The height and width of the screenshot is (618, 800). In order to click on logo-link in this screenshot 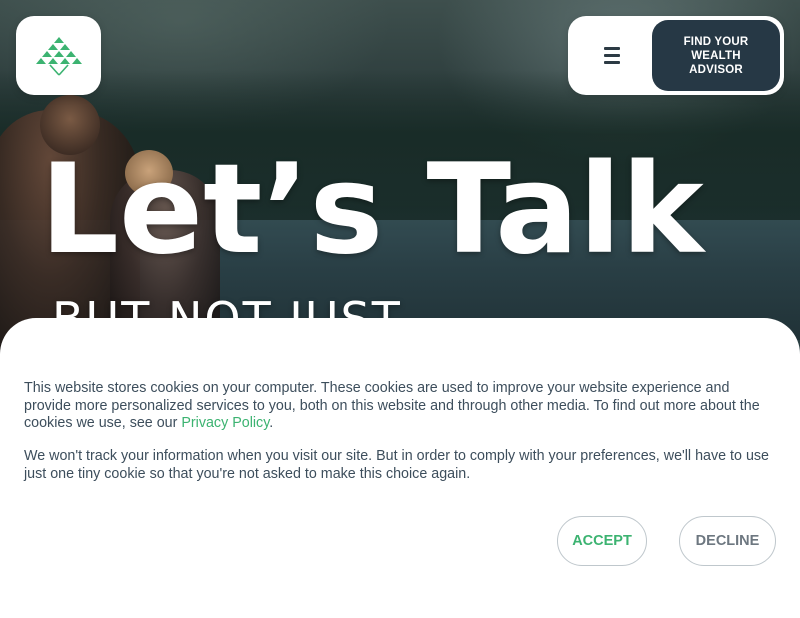, I will do `click(58, 55)`.